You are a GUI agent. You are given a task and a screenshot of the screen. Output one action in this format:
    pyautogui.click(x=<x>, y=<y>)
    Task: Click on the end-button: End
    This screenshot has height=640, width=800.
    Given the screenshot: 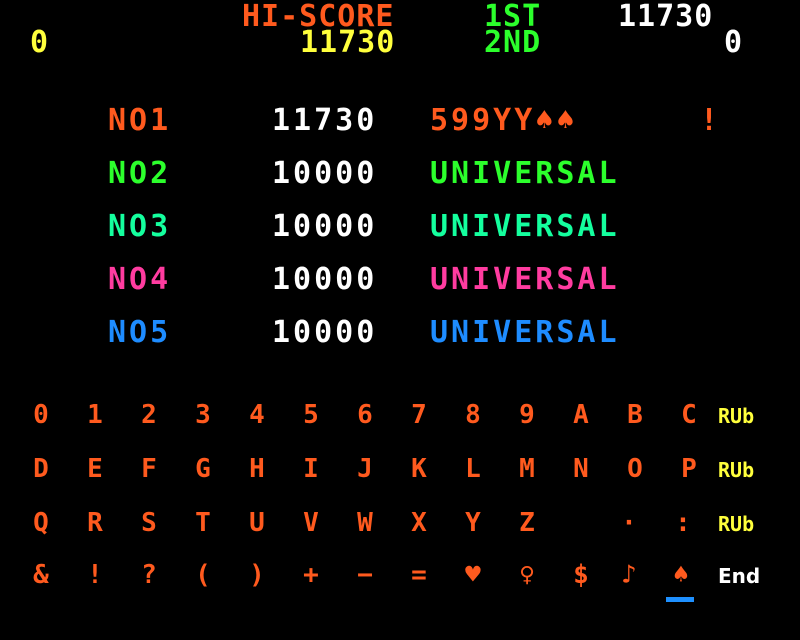 What is the action you would take?
    pyautogui.click(x=739, y=576)
    